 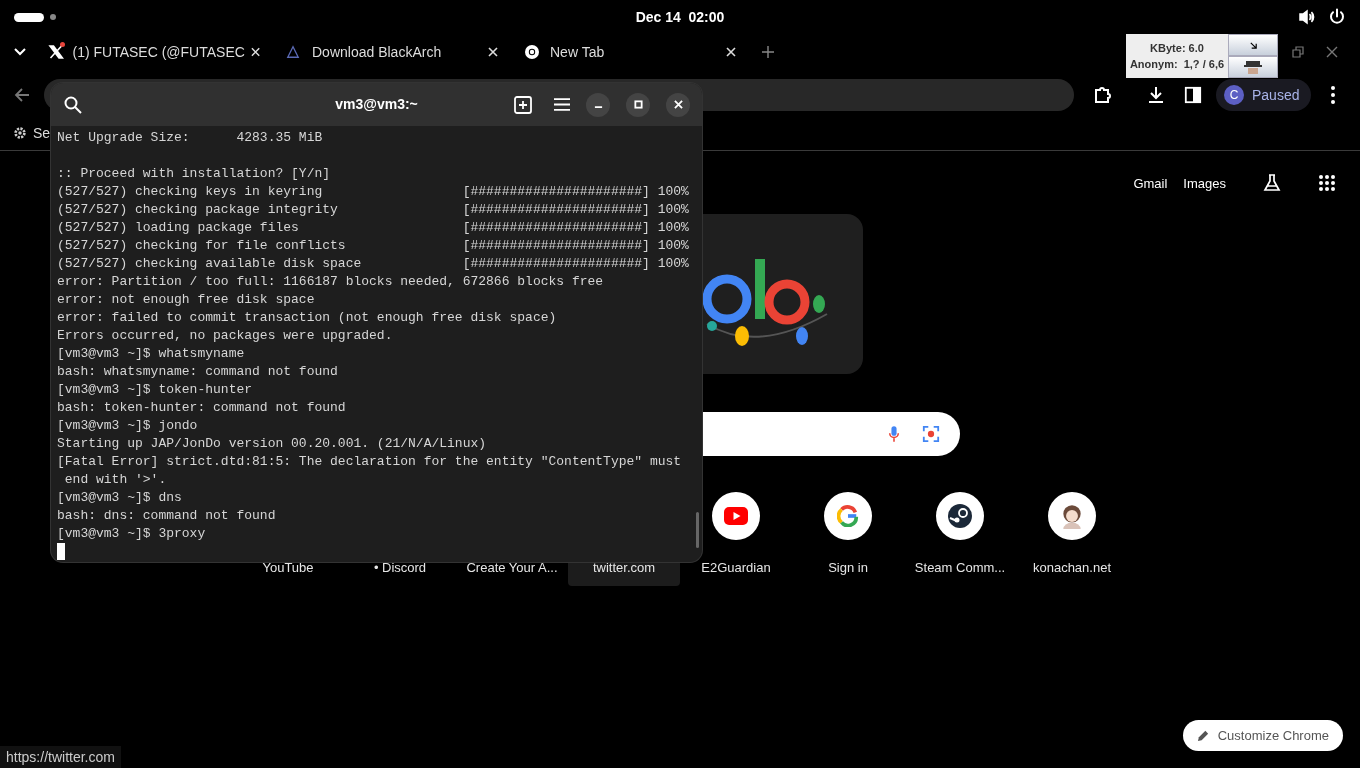 What do you see at coordinates (1337, 17) in the screenshot?
I see `power-icon` at bounding box center [1337, 17].